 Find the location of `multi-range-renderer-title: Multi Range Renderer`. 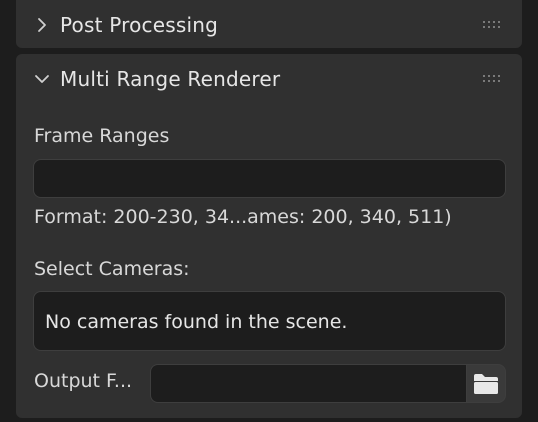

multi-range-renderer-title: Multi Range Renderer is located at coordinates (170, 79).